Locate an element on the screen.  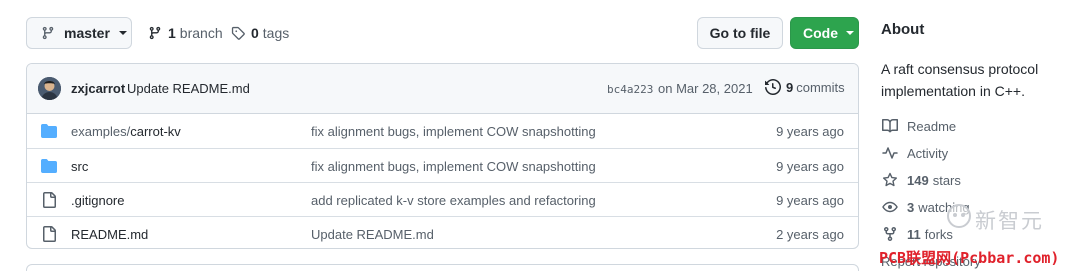
commits-count: 9 is located at coordinates (790, 87).